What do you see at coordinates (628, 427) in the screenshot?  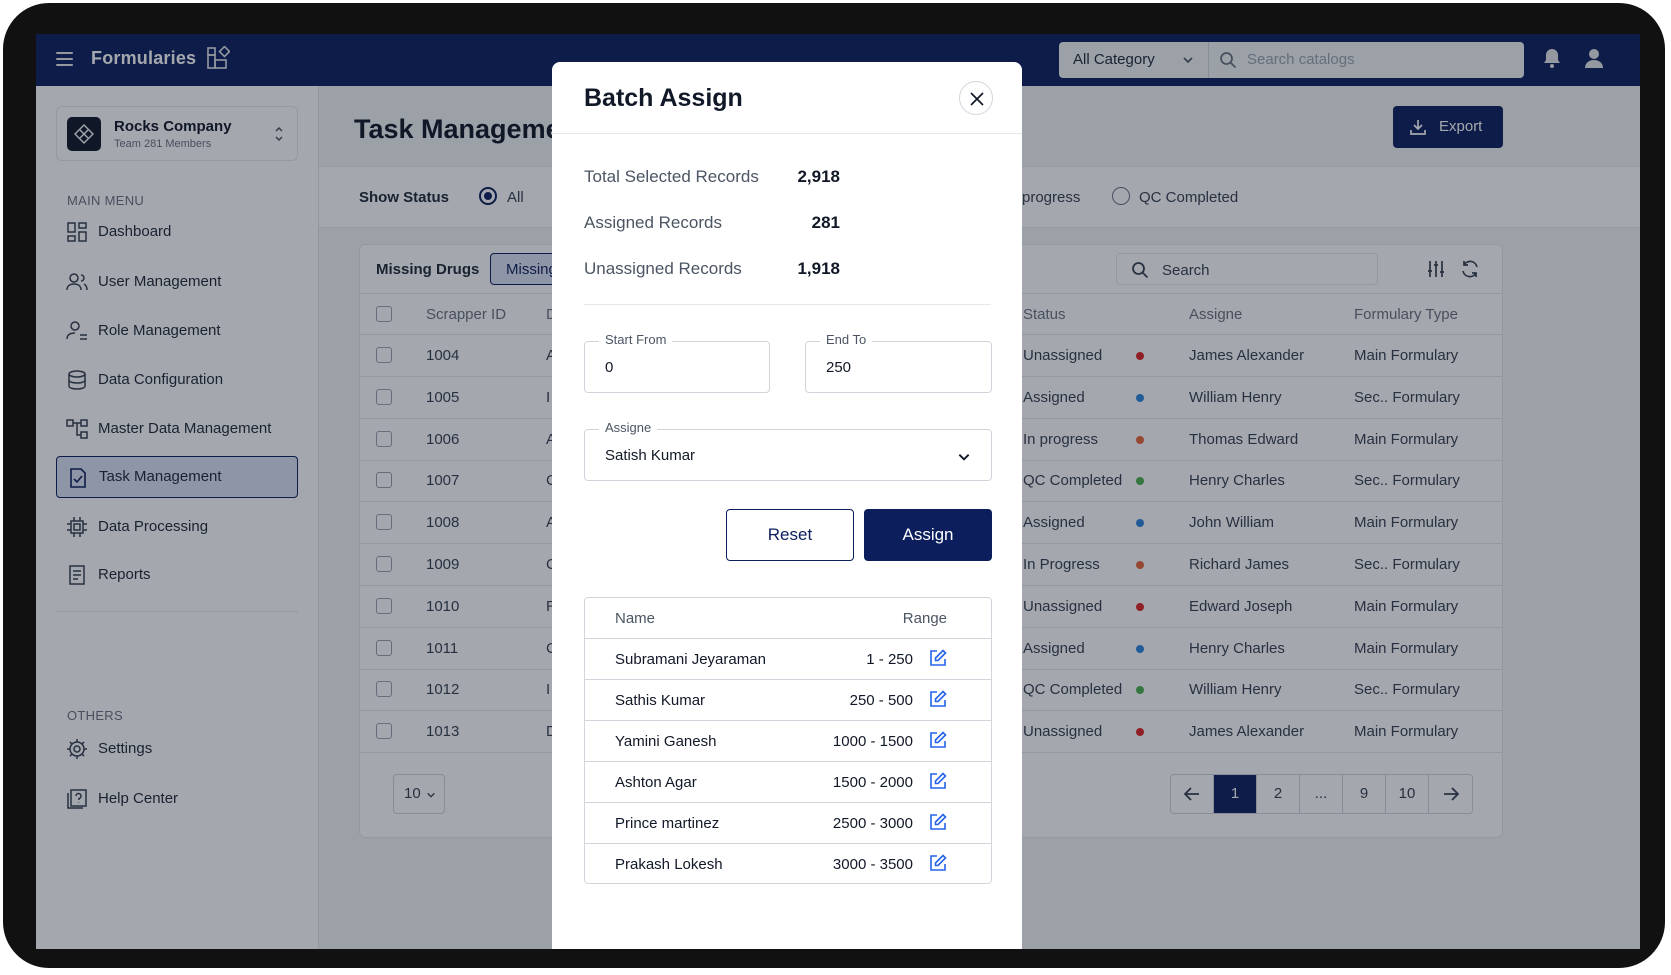 I see `field-label: Assigne` at bounding box center [628, 427].